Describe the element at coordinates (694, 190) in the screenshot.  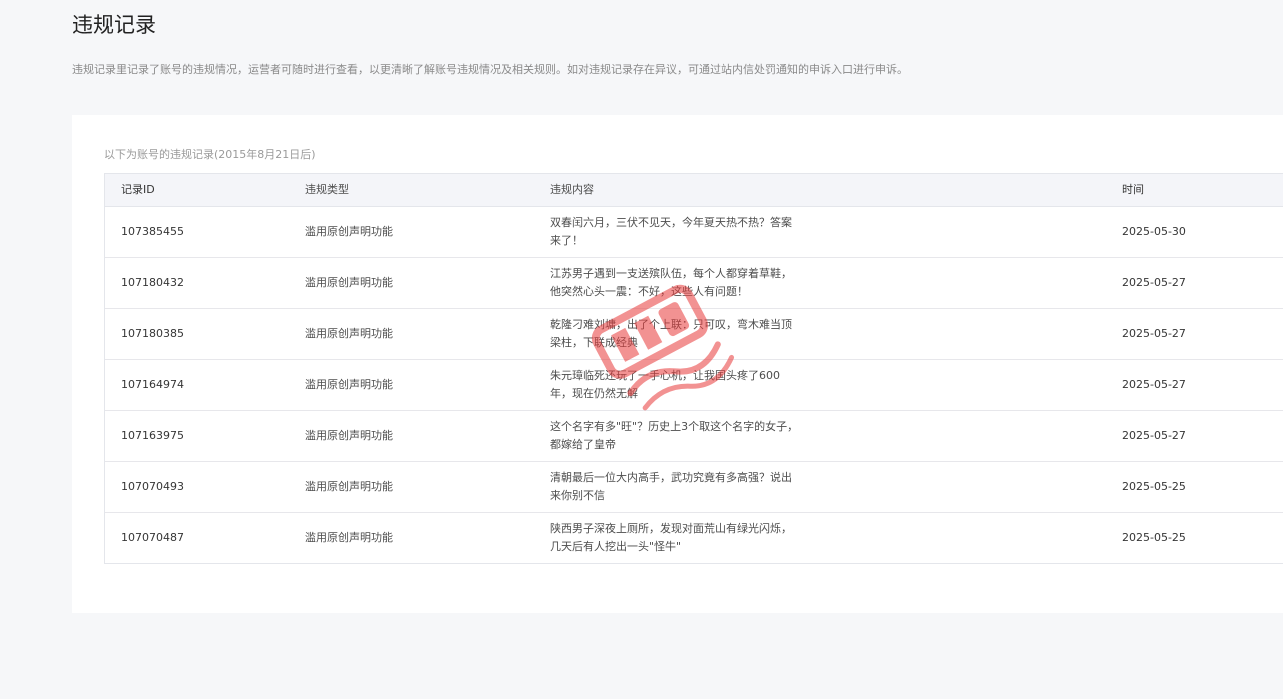
I see `table-header: 记录ID 违规类型 违规内容 时间` at that location.